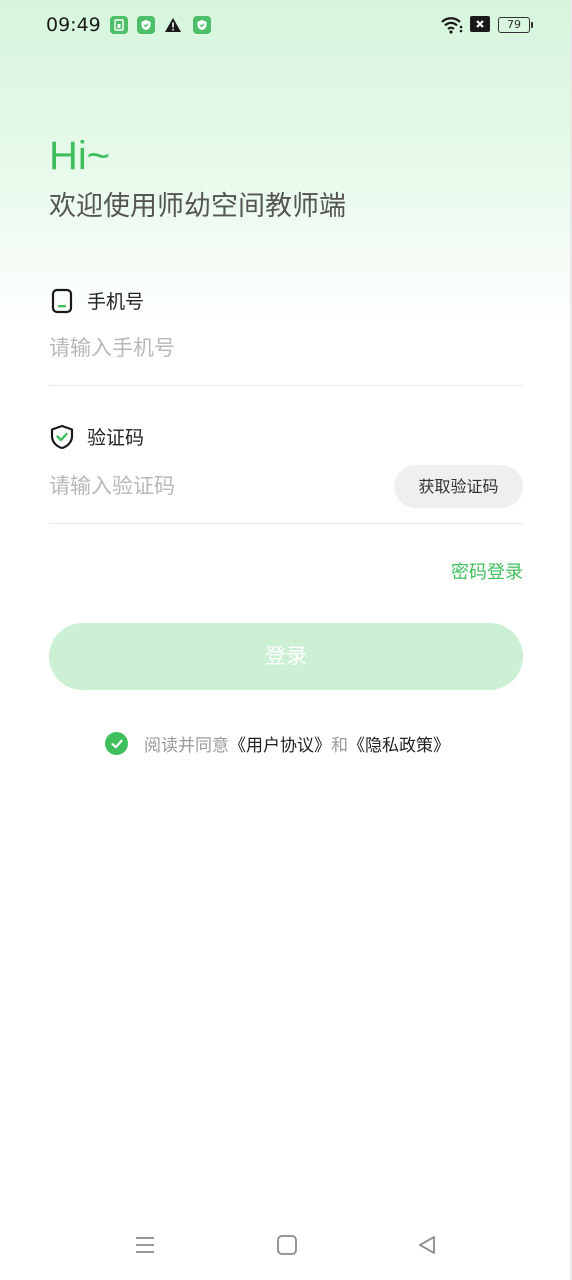  I want to click on system-nav-bar, so click(286, 1245).